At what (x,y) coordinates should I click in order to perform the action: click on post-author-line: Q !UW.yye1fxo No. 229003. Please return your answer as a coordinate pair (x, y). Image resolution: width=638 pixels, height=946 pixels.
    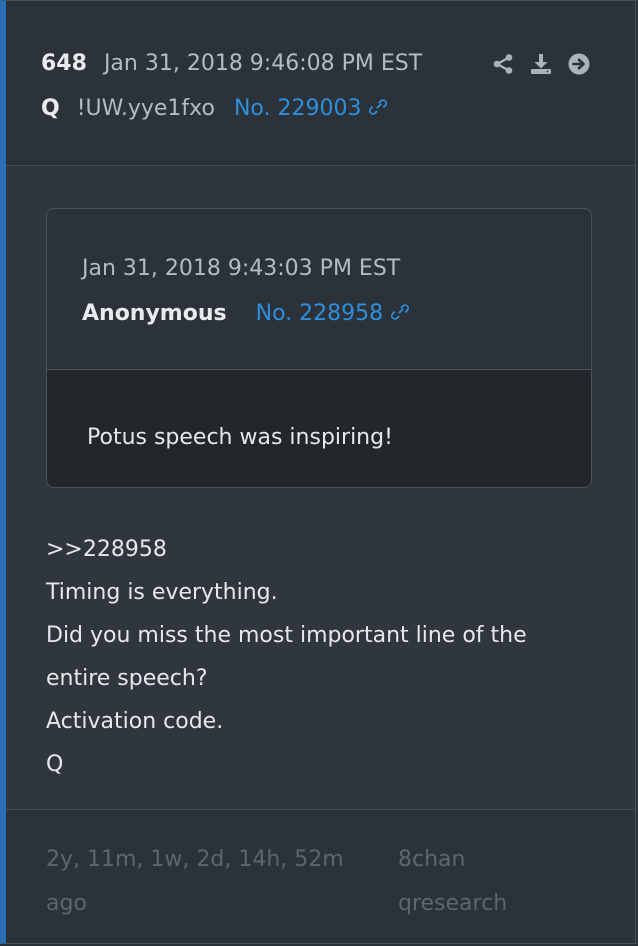
    Looking at the image, I should click on (215, 109).